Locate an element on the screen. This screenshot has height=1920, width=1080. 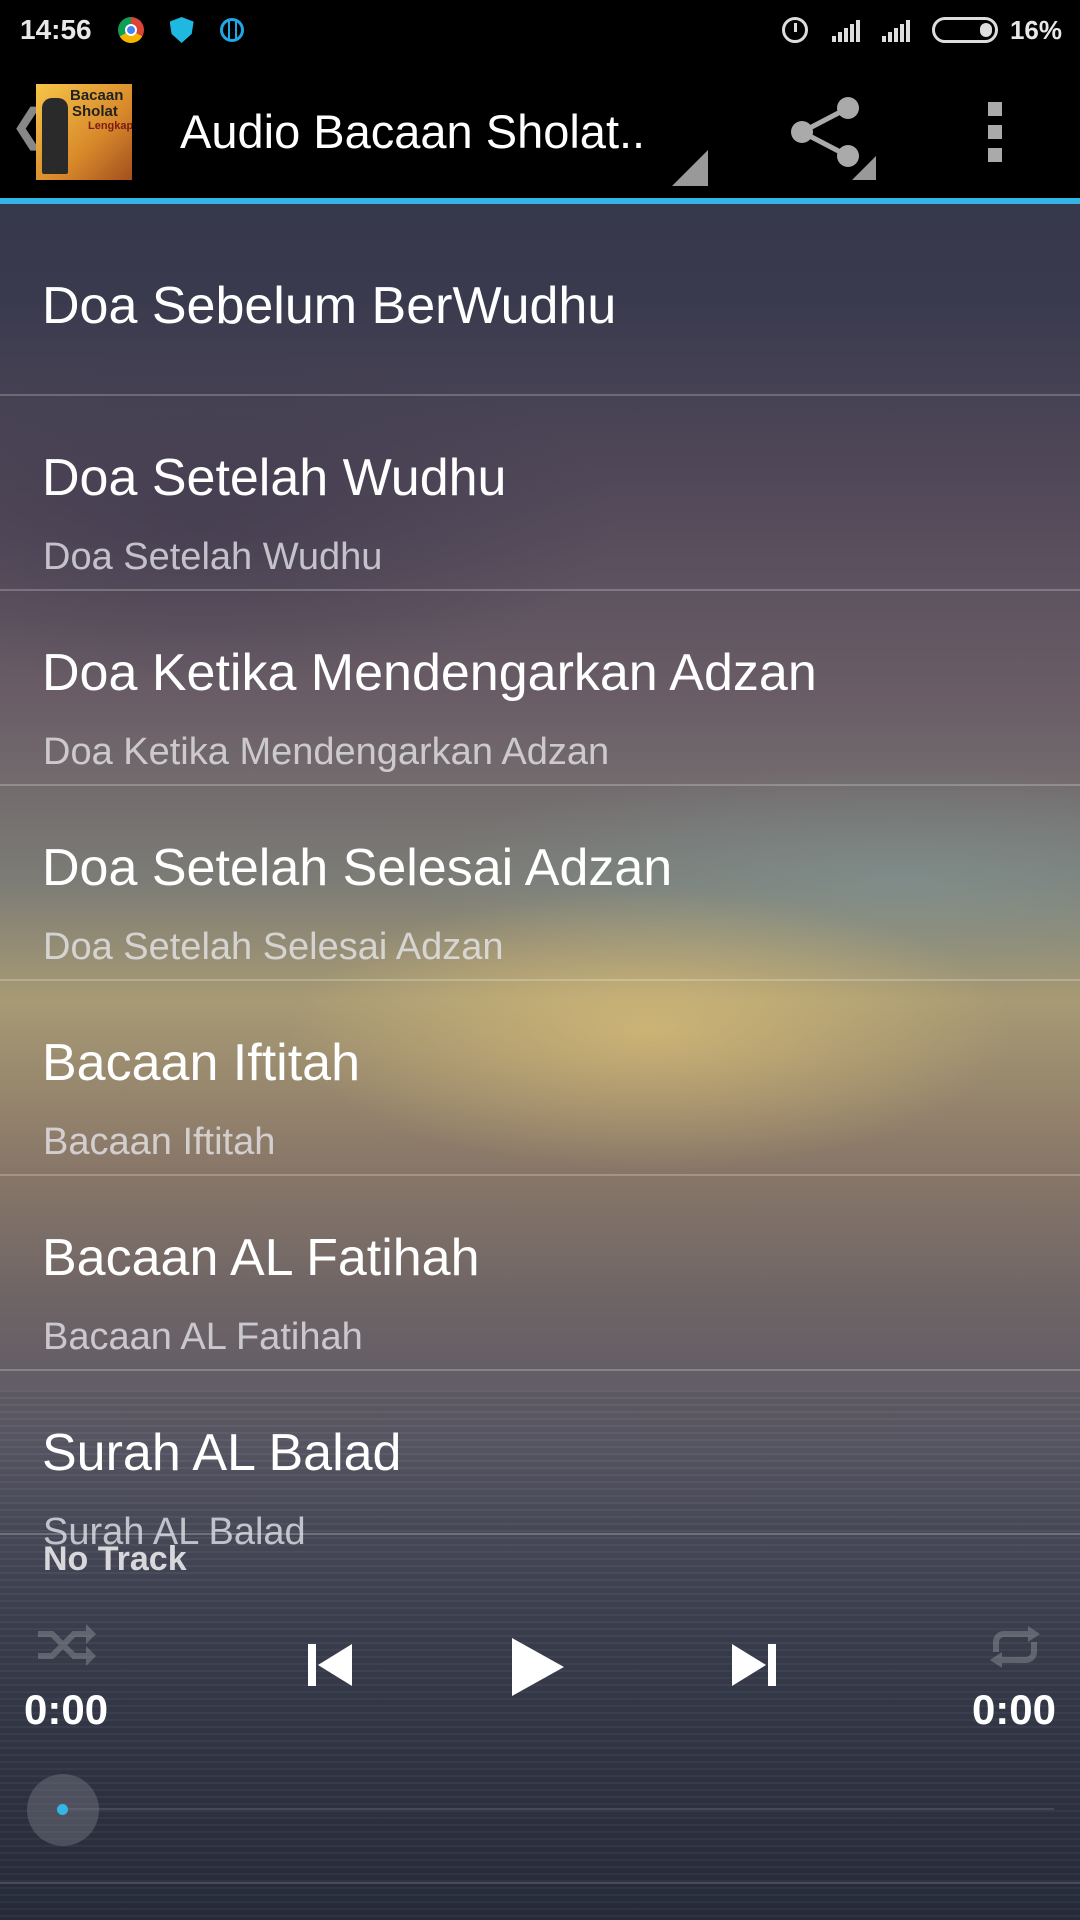
status-bar: 14:56 16% is located at coordinates (540, 30).